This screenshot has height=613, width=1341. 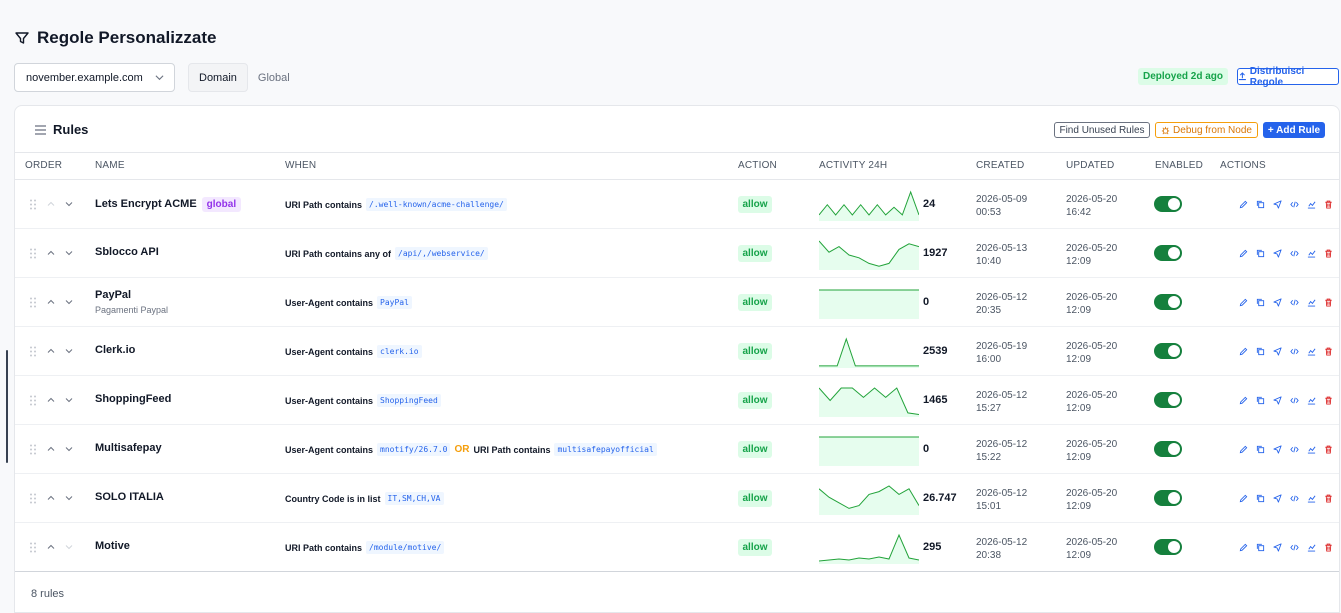 I want to click on rule-name: ShoppingFeed, so click(x=133, y=399).